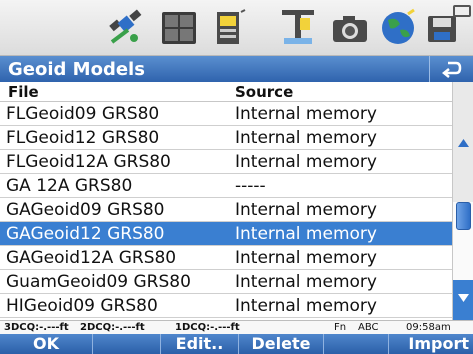  What do you see at coordinates (88, 162) in the screenshot?
I see `file-cell: FLGeoid12A GRS80` at bounding box center [88, 162].